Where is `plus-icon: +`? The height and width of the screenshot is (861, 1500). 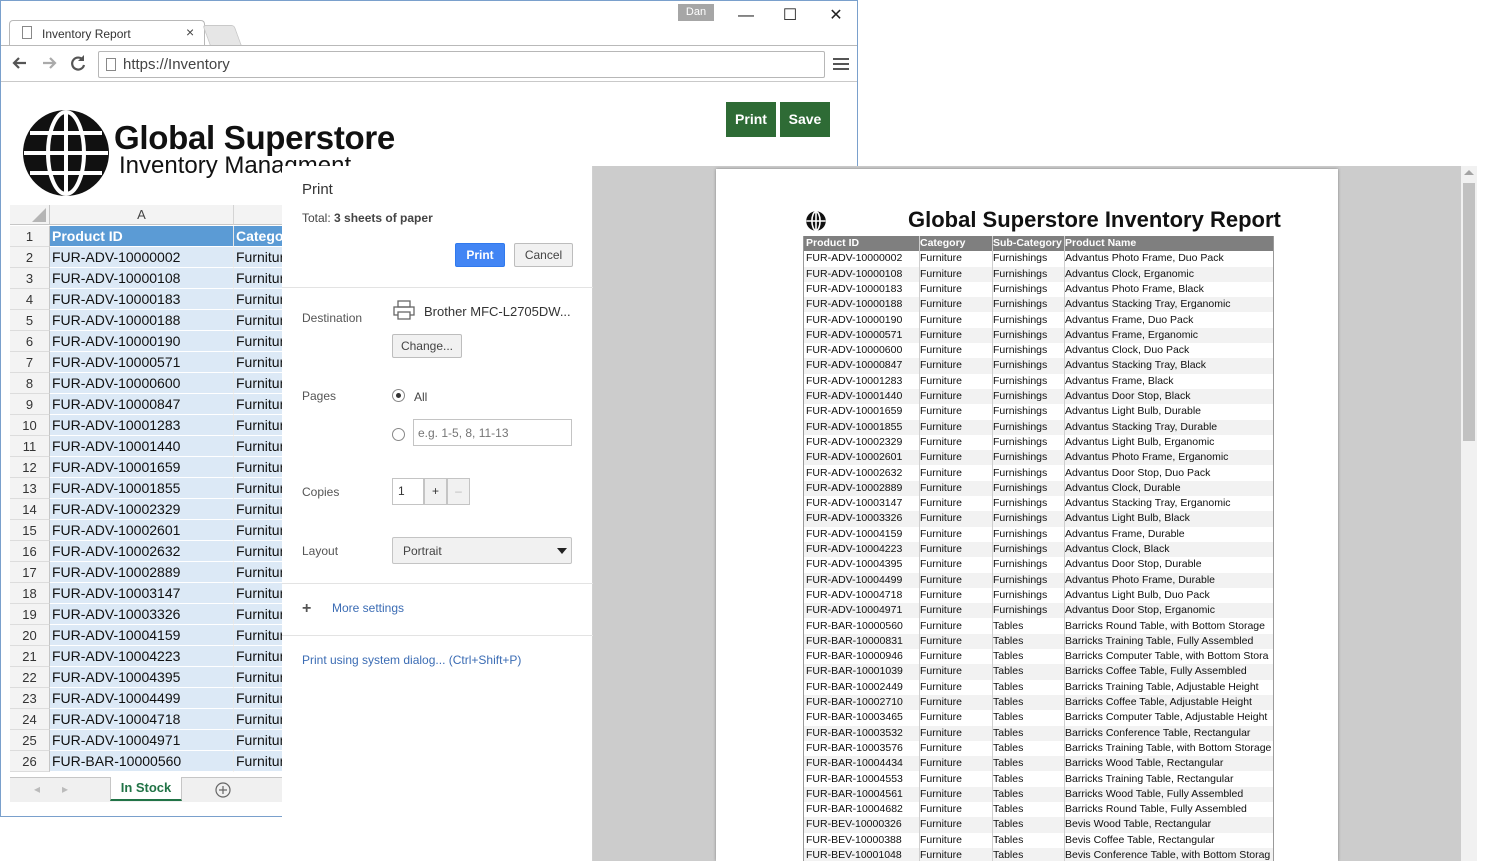 plus-icon: + is located at coordinates (306, 609).